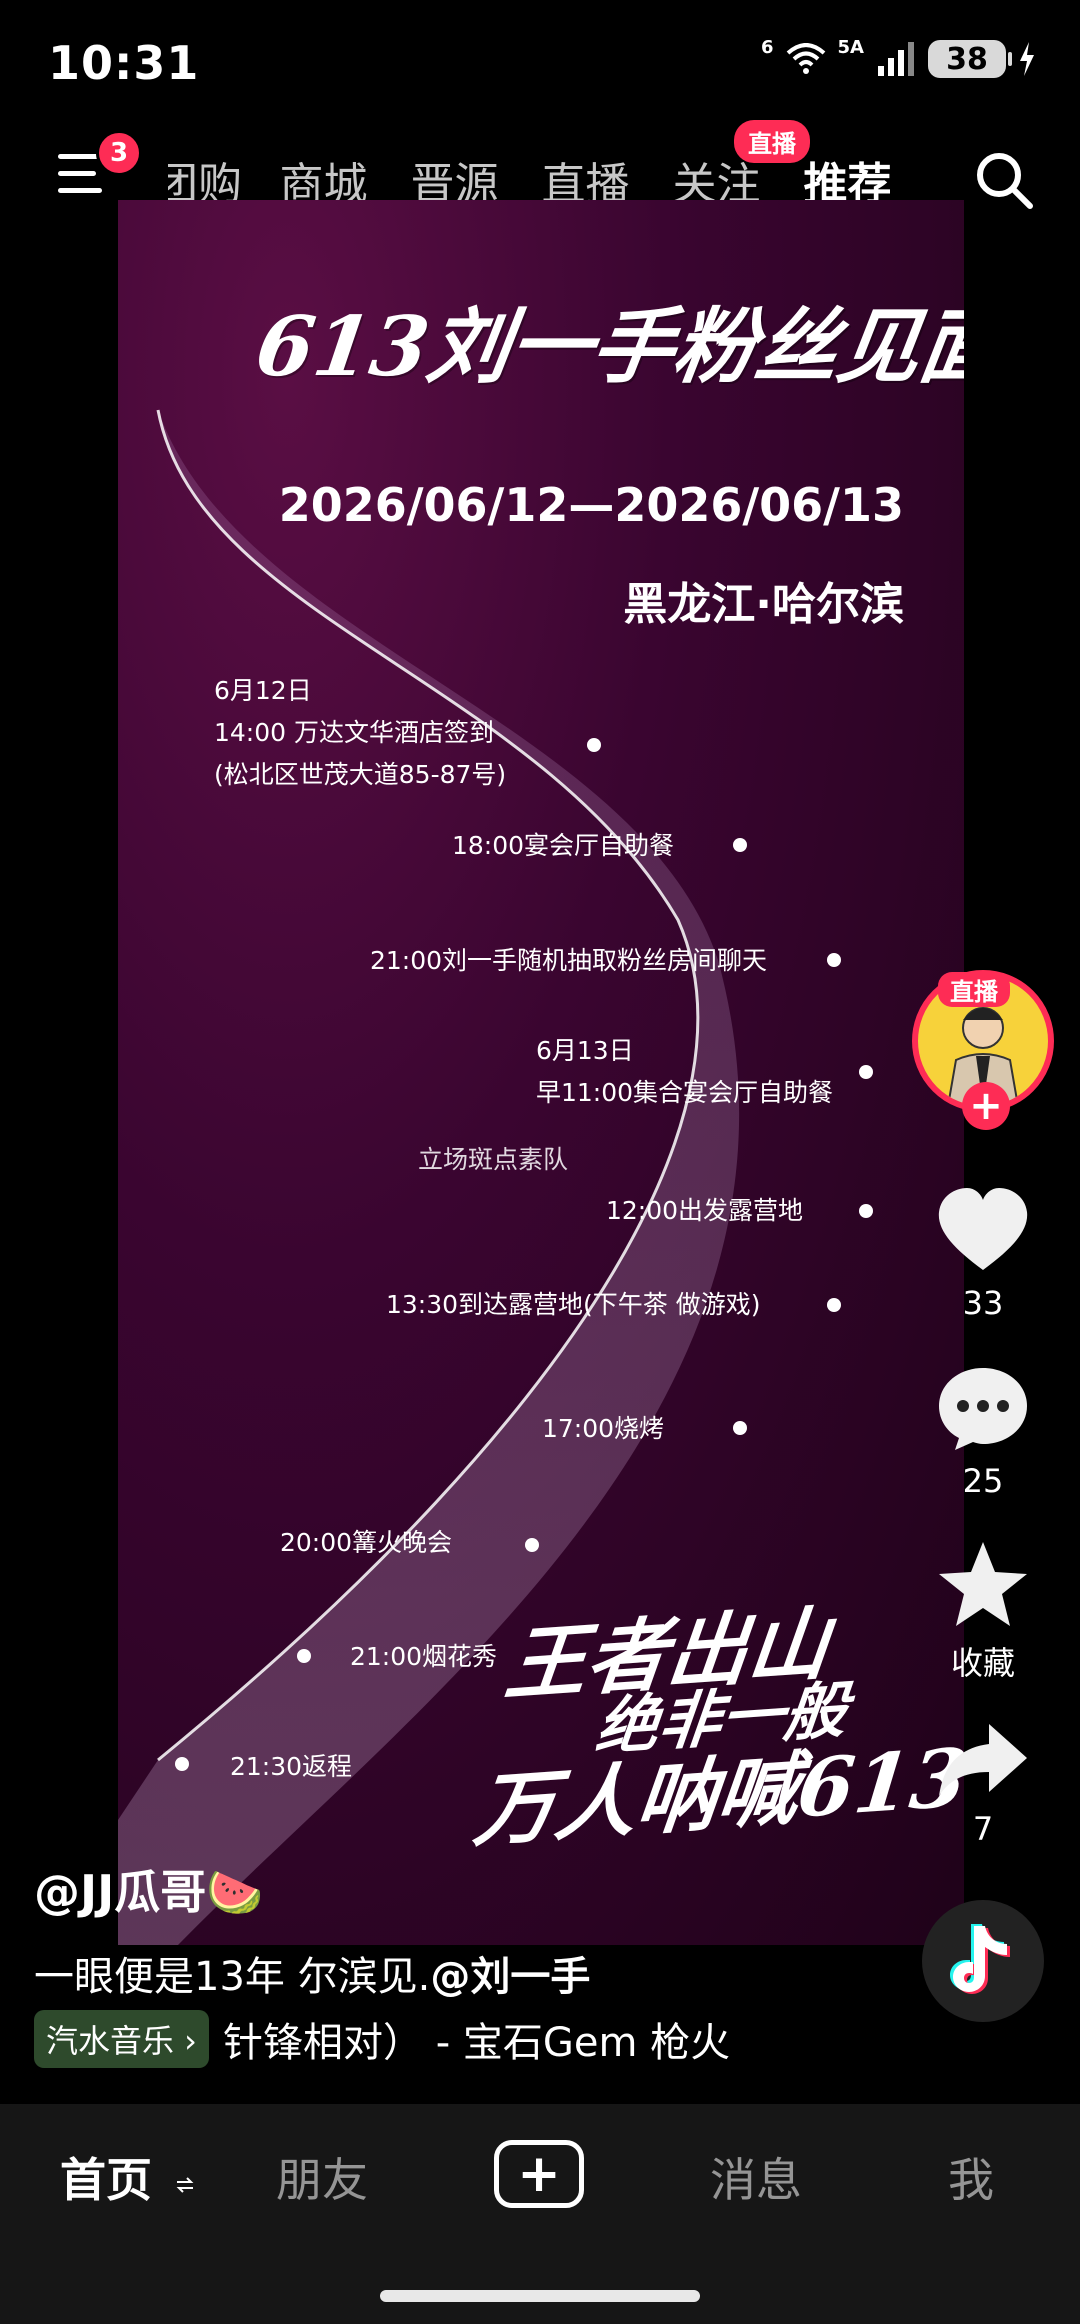 The image size is (1080, 2324). What do you see at coordinates (767, 47) in the screenshot?
I see `network-label: 6` at bounding box center [767, 47].